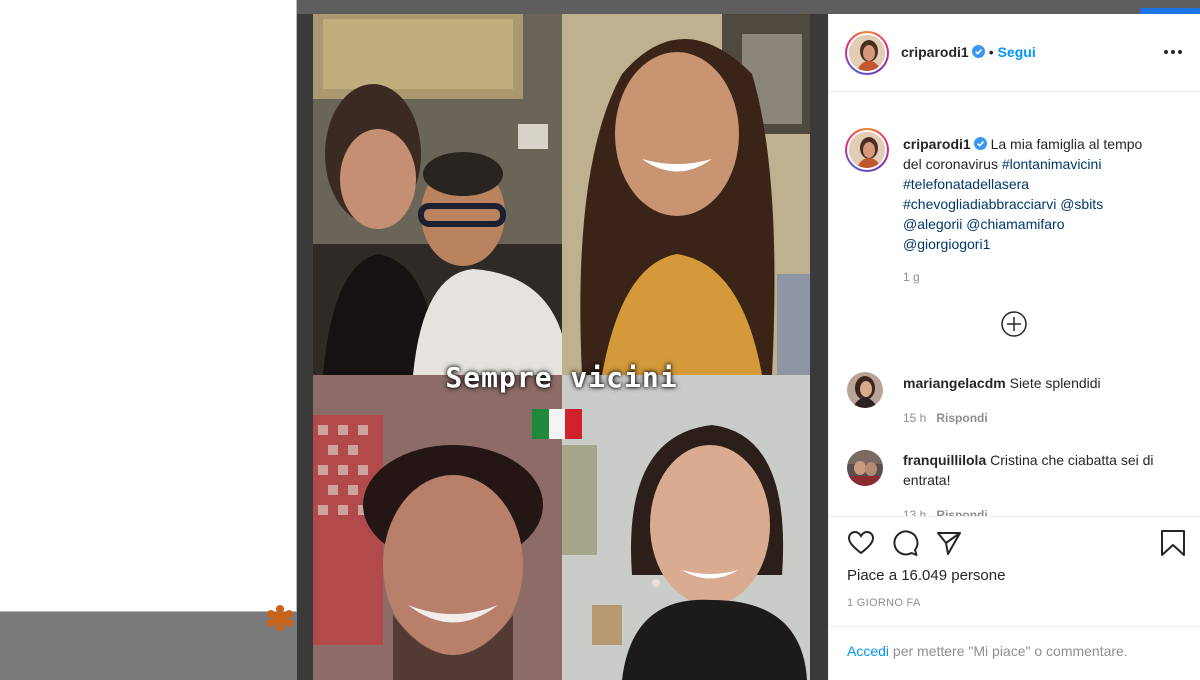 The height and width of the screenshot is (680, 1200). I want to click on post-header: criparodi1 • Segui, so click(1014, 53).